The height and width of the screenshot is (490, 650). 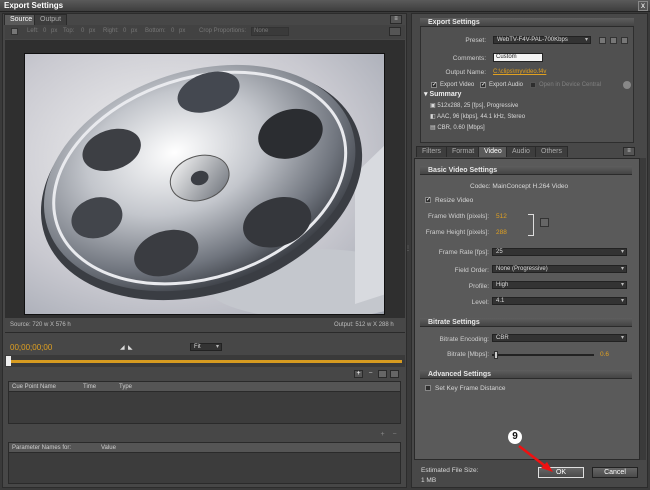 I want to click on key-frame-checkbox, so click(x=428, y=388).